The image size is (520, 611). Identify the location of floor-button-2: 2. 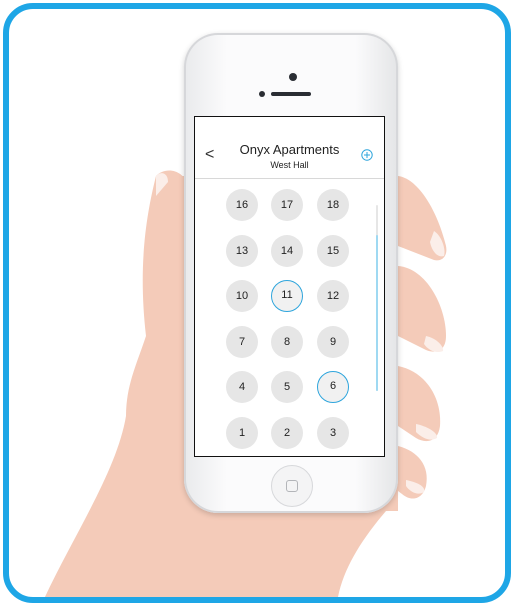
(287, 432).